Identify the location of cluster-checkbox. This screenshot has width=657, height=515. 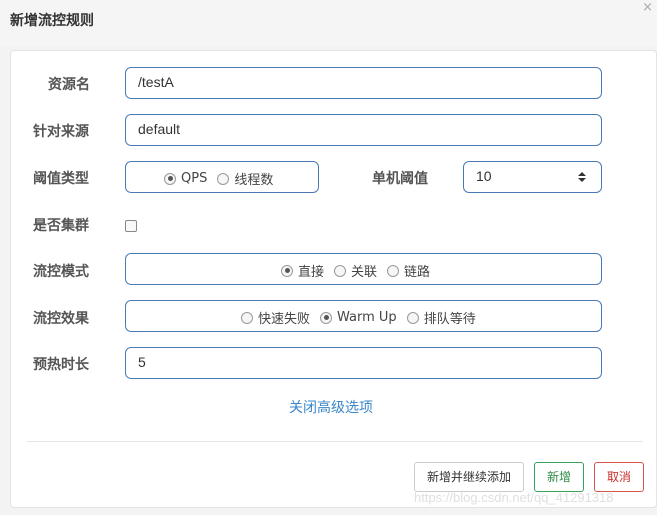
(131, 226).